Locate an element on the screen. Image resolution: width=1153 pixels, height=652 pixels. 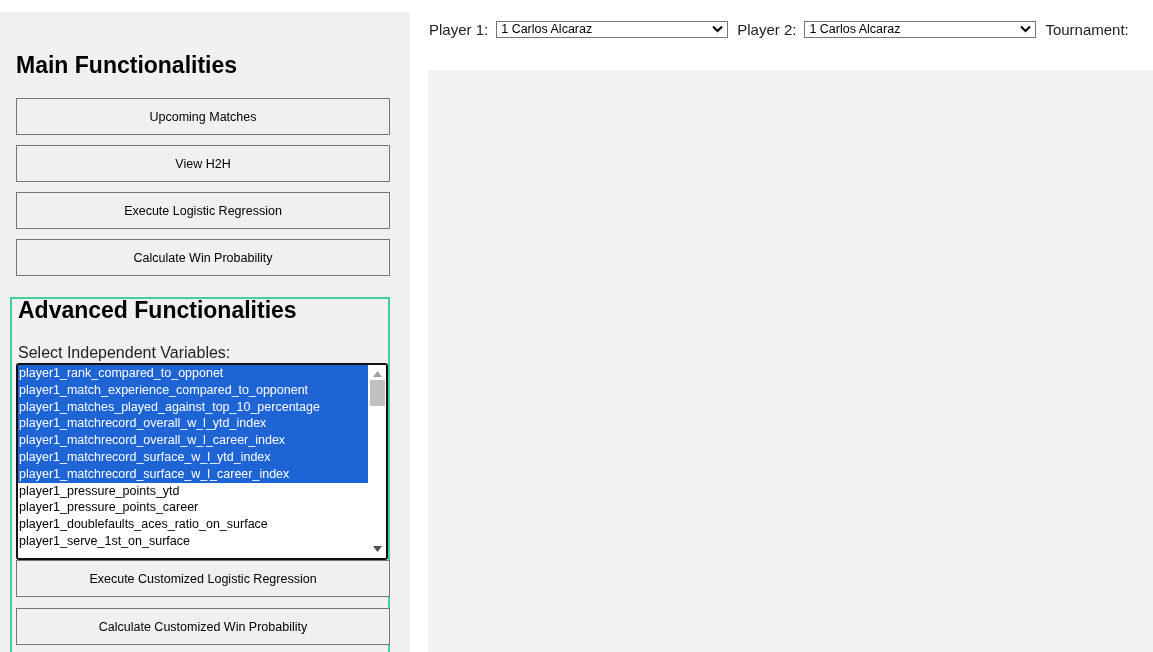
action-button: Execute Customized Logistic Regression is located at coordinates (203, 578).